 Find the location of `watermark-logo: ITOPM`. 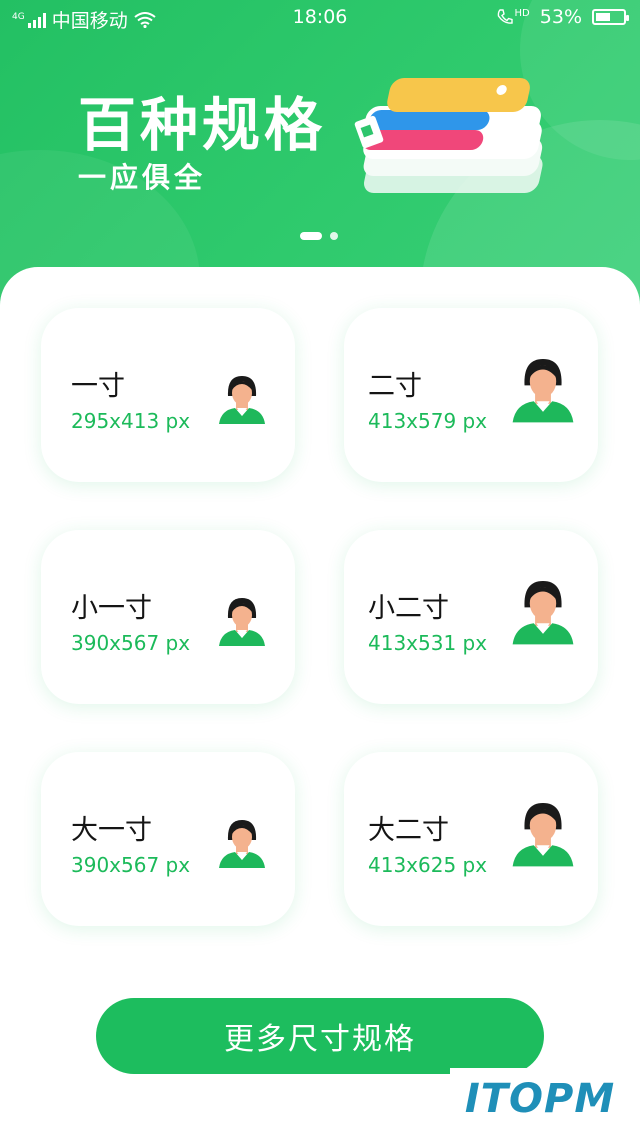

watermark-logo: ITOPM is located at coordinates (540, 1099).